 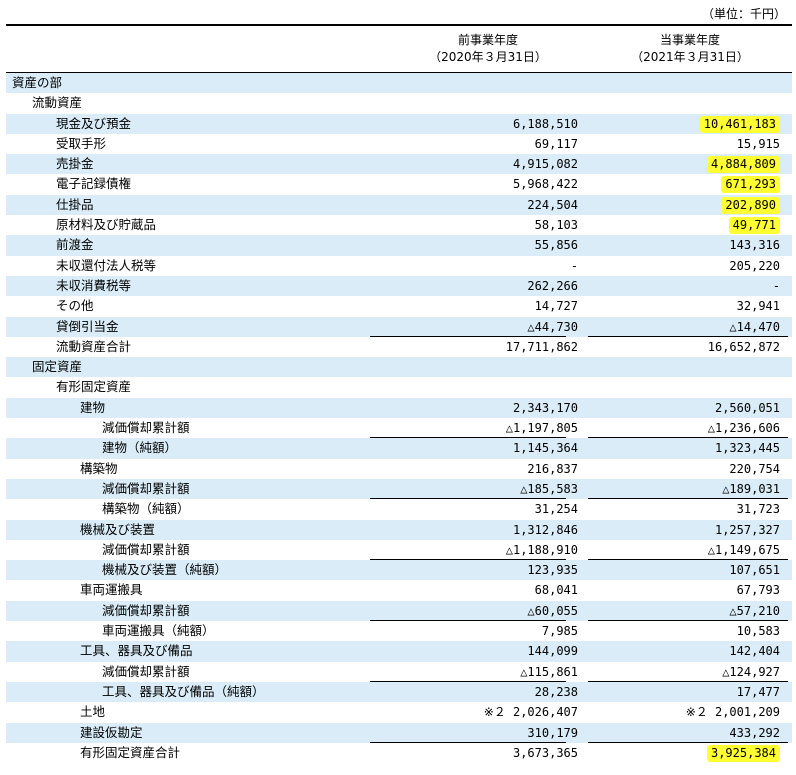 I want to click on table-row: 有形固定資産合計 3,673,365 3,925,384, so click(x=399, y=753).